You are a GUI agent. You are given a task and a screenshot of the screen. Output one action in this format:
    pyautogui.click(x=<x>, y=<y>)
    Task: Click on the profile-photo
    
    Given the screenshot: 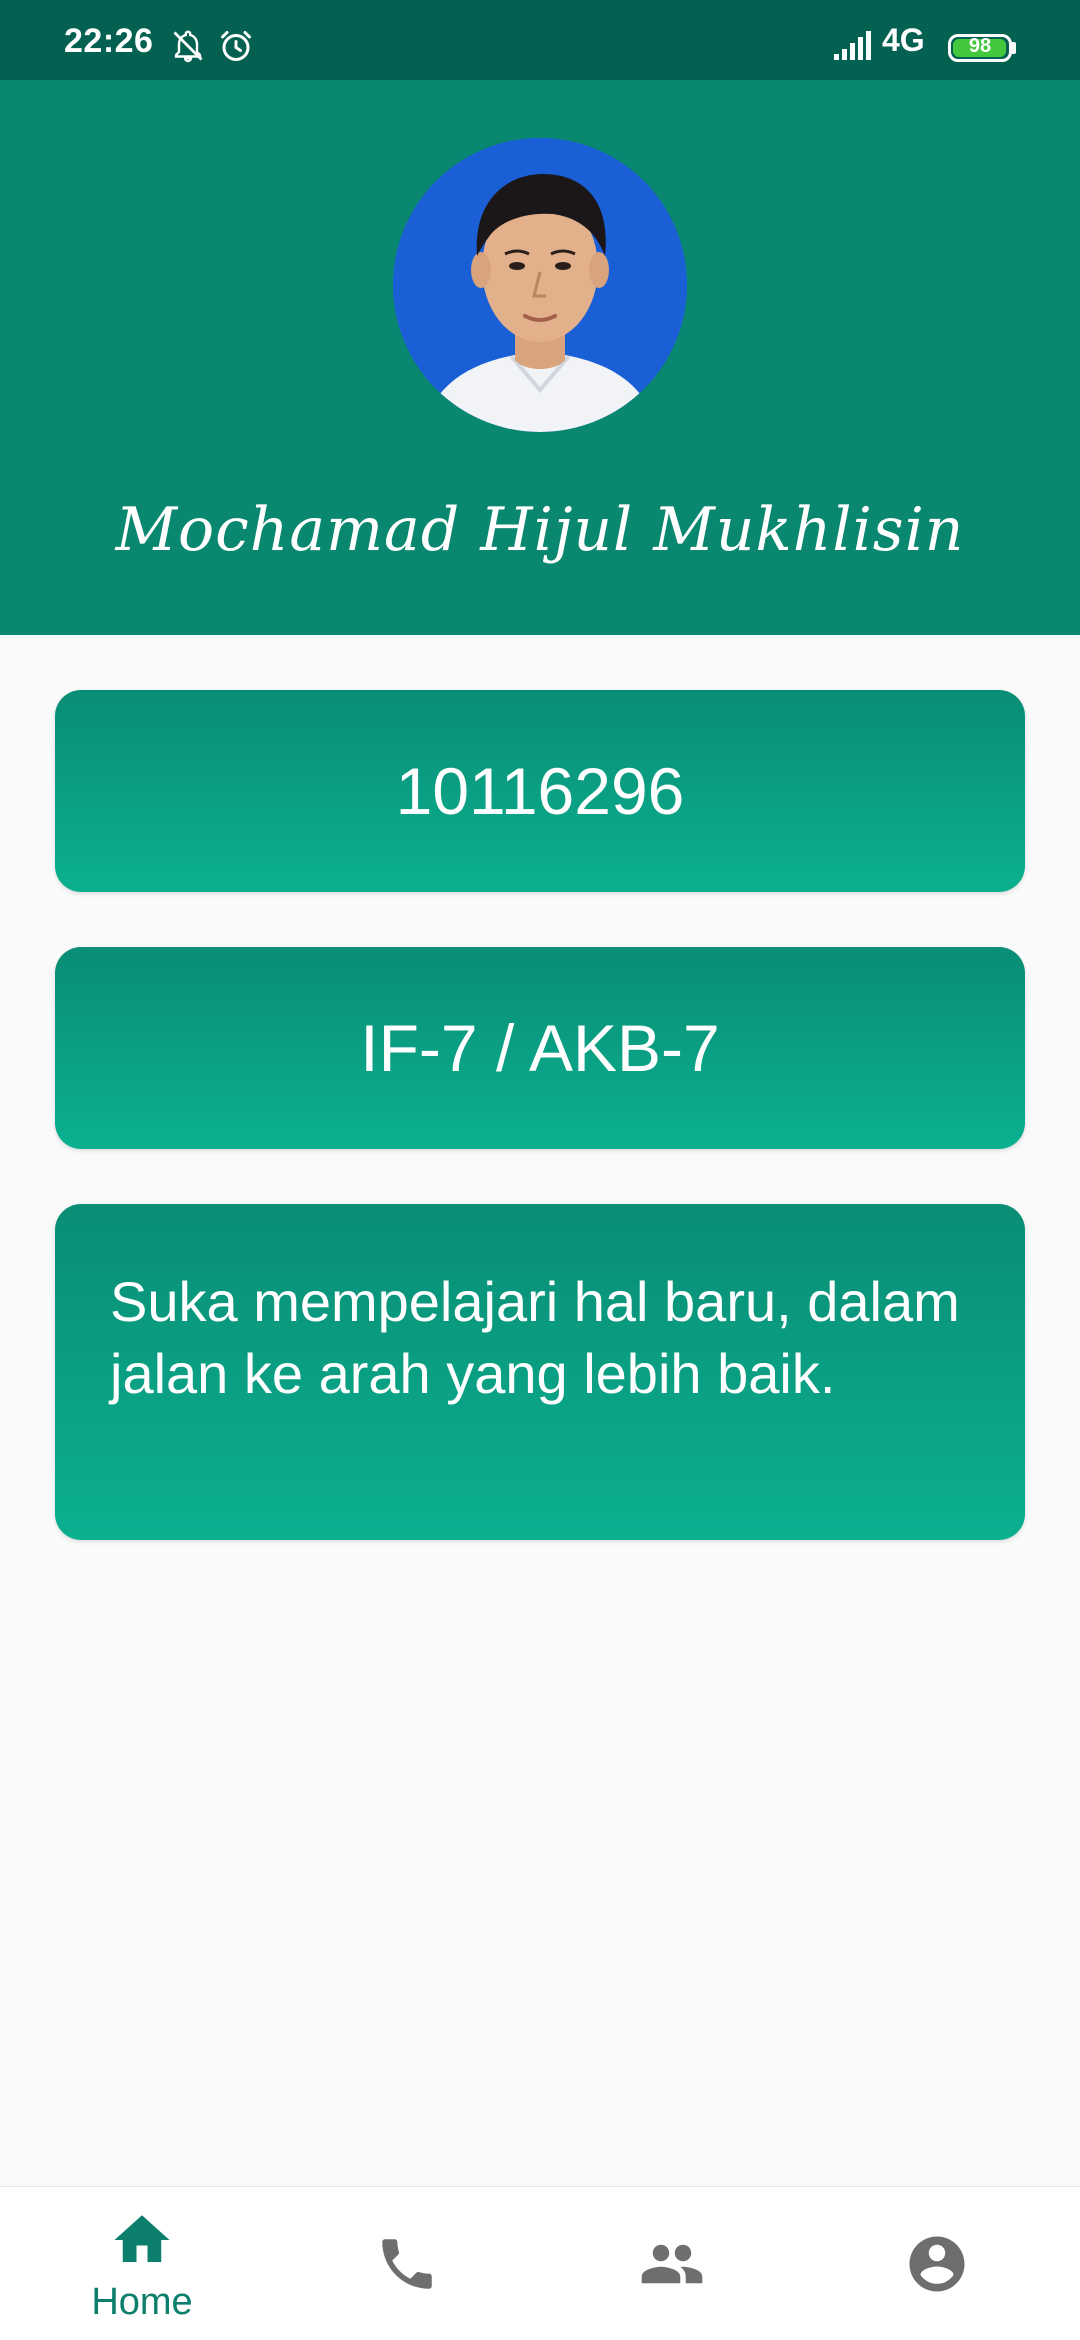 What is the action you would take?
    pyautogui.click(x=540, y=285)
    